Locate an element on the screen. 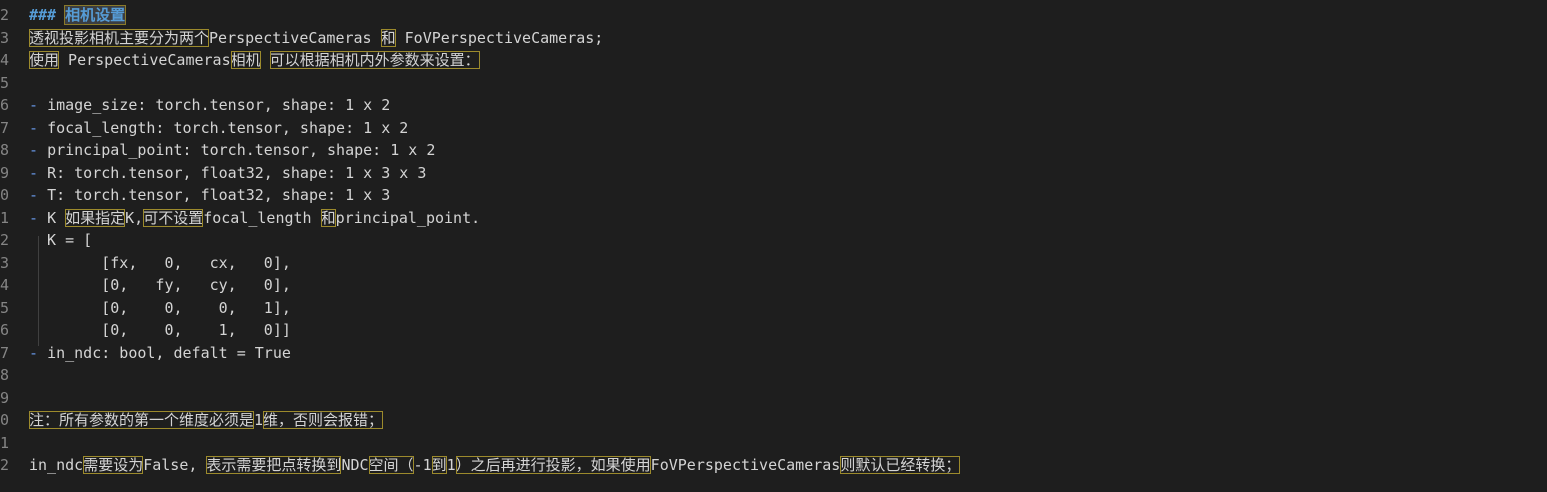 The height and width of the screenshot is (492, 1547). code-text: FoVPerspectiveCameras is located at coordinates (745, 465).